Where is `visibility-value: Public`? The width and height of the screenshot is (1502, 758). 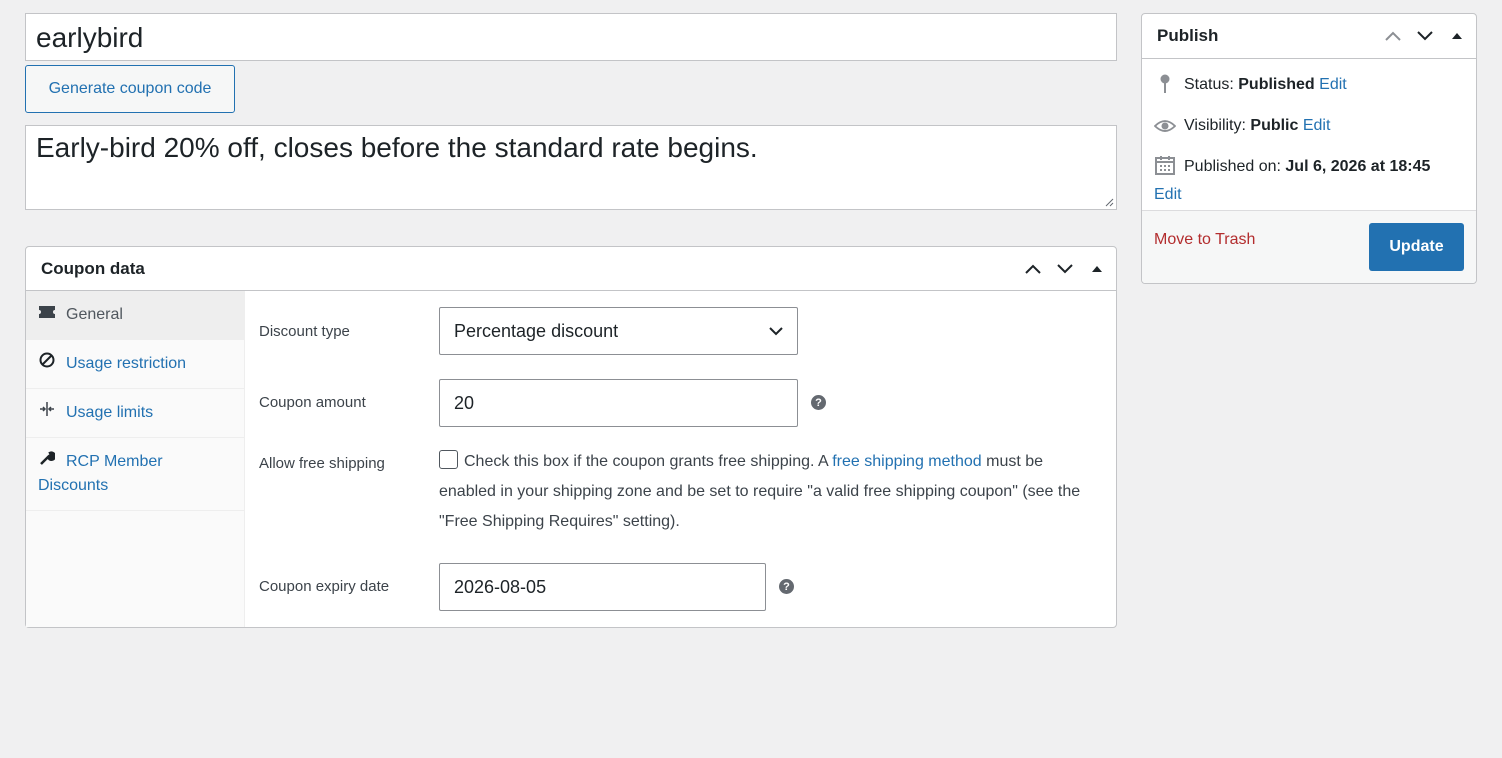
visibility-value: Public is located at coordinates (1274, 125).